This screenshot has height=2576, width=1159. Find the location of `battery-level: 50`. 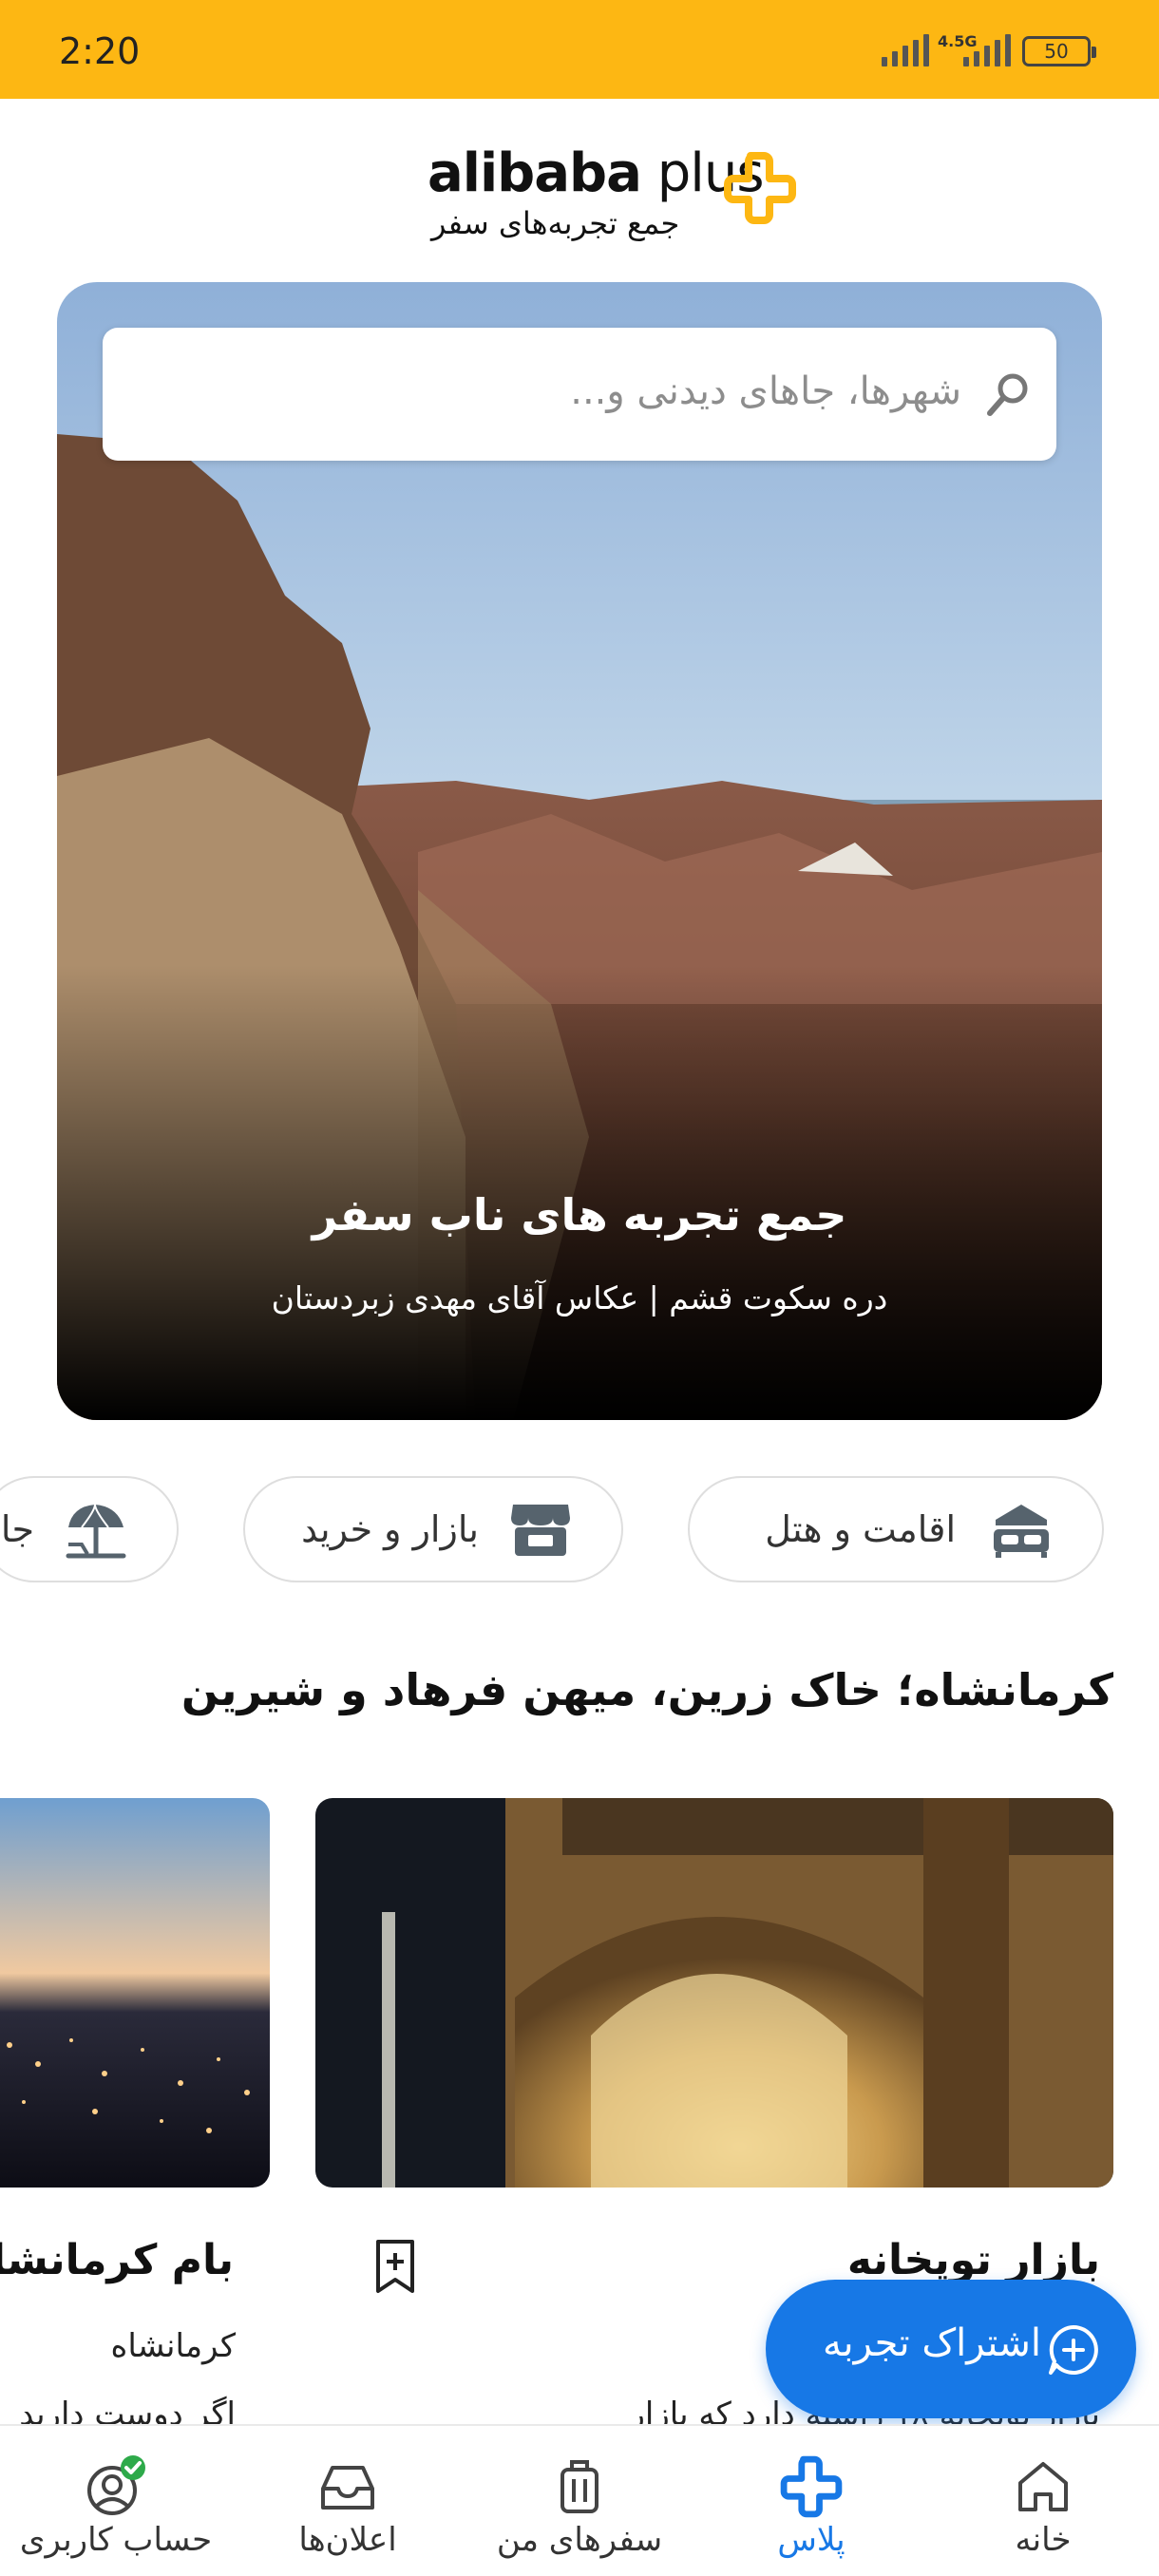

battery-level: 50 is located at coordinates (1056, 51).